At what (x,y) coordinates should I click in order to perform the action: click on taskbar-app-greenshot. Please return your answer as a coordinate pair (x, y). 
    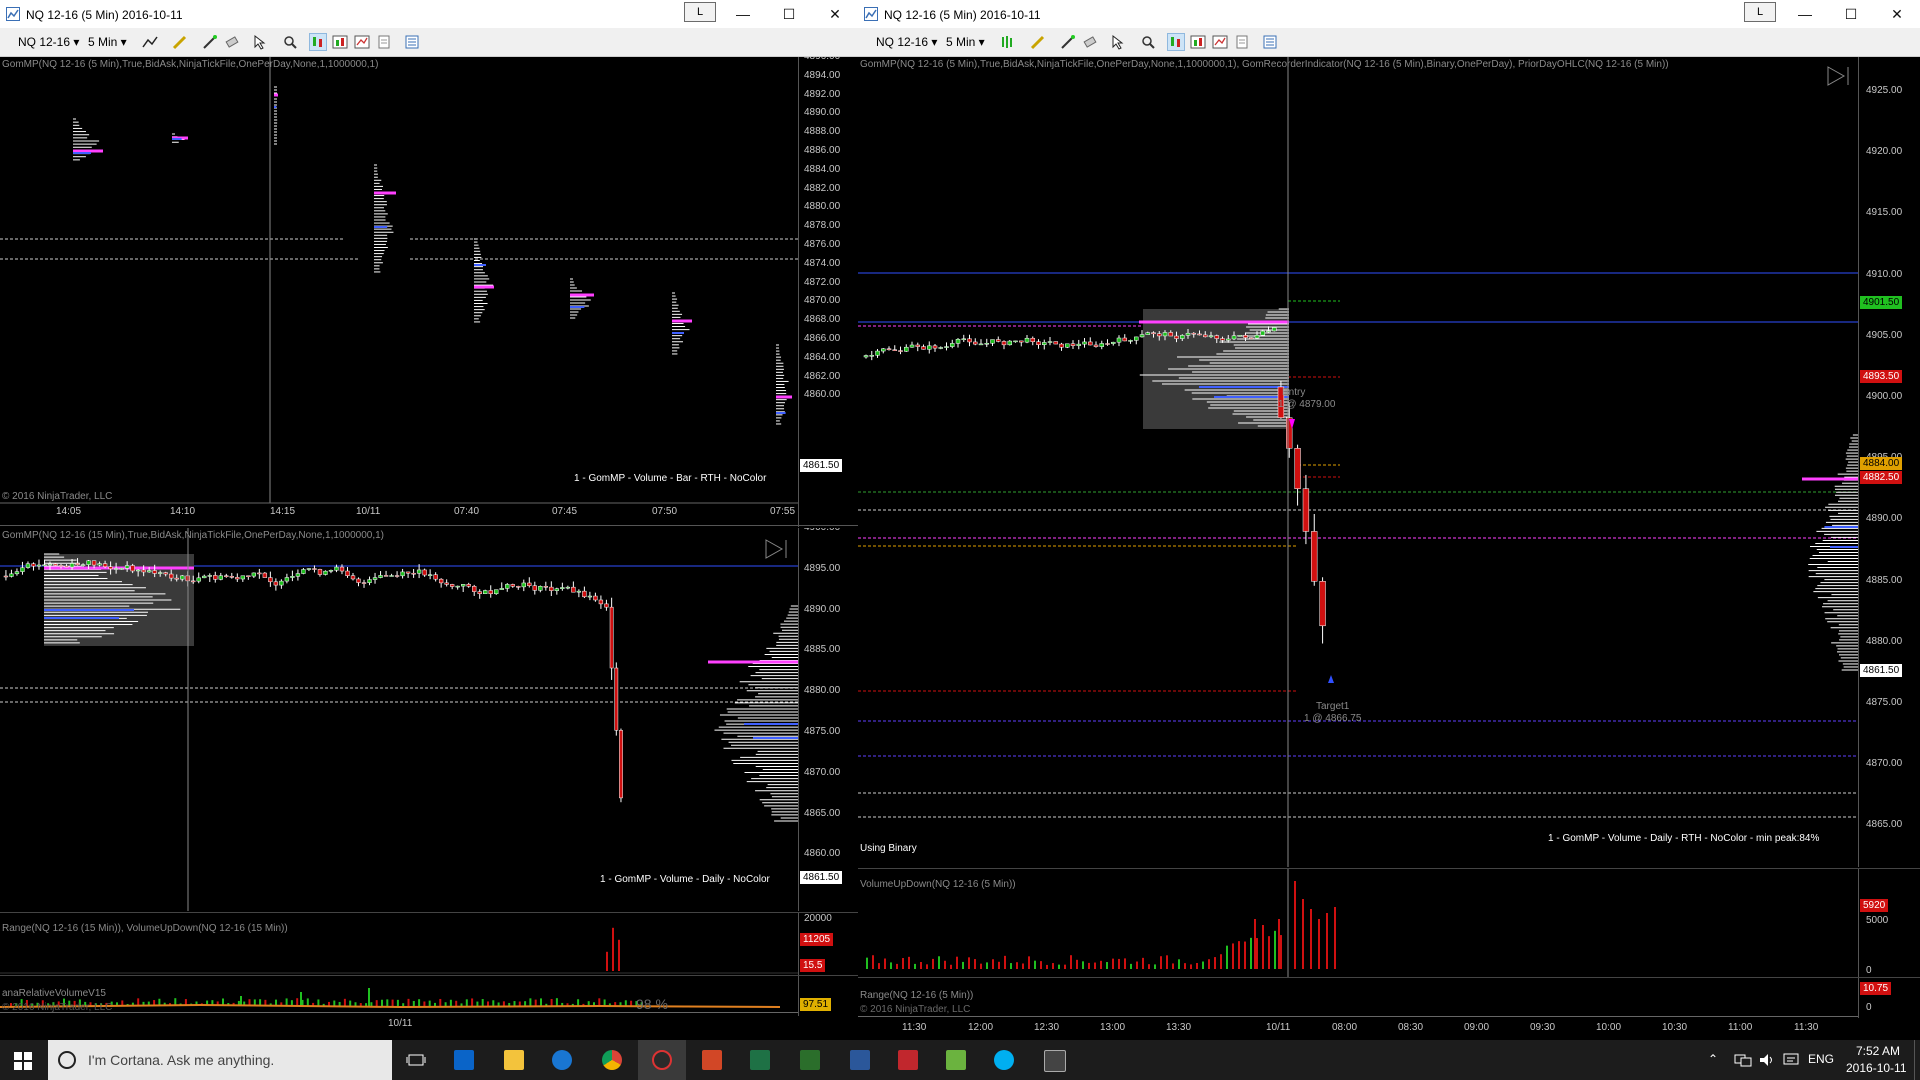
    Looking at the image, I should click on (956, 1060).